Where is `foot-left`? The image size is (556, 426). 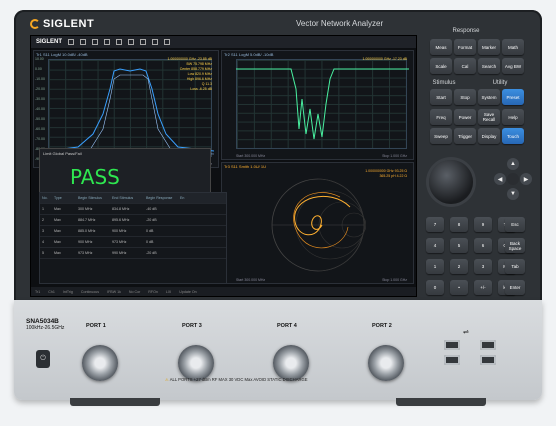
foot-left is located at coordinates (115, 402).